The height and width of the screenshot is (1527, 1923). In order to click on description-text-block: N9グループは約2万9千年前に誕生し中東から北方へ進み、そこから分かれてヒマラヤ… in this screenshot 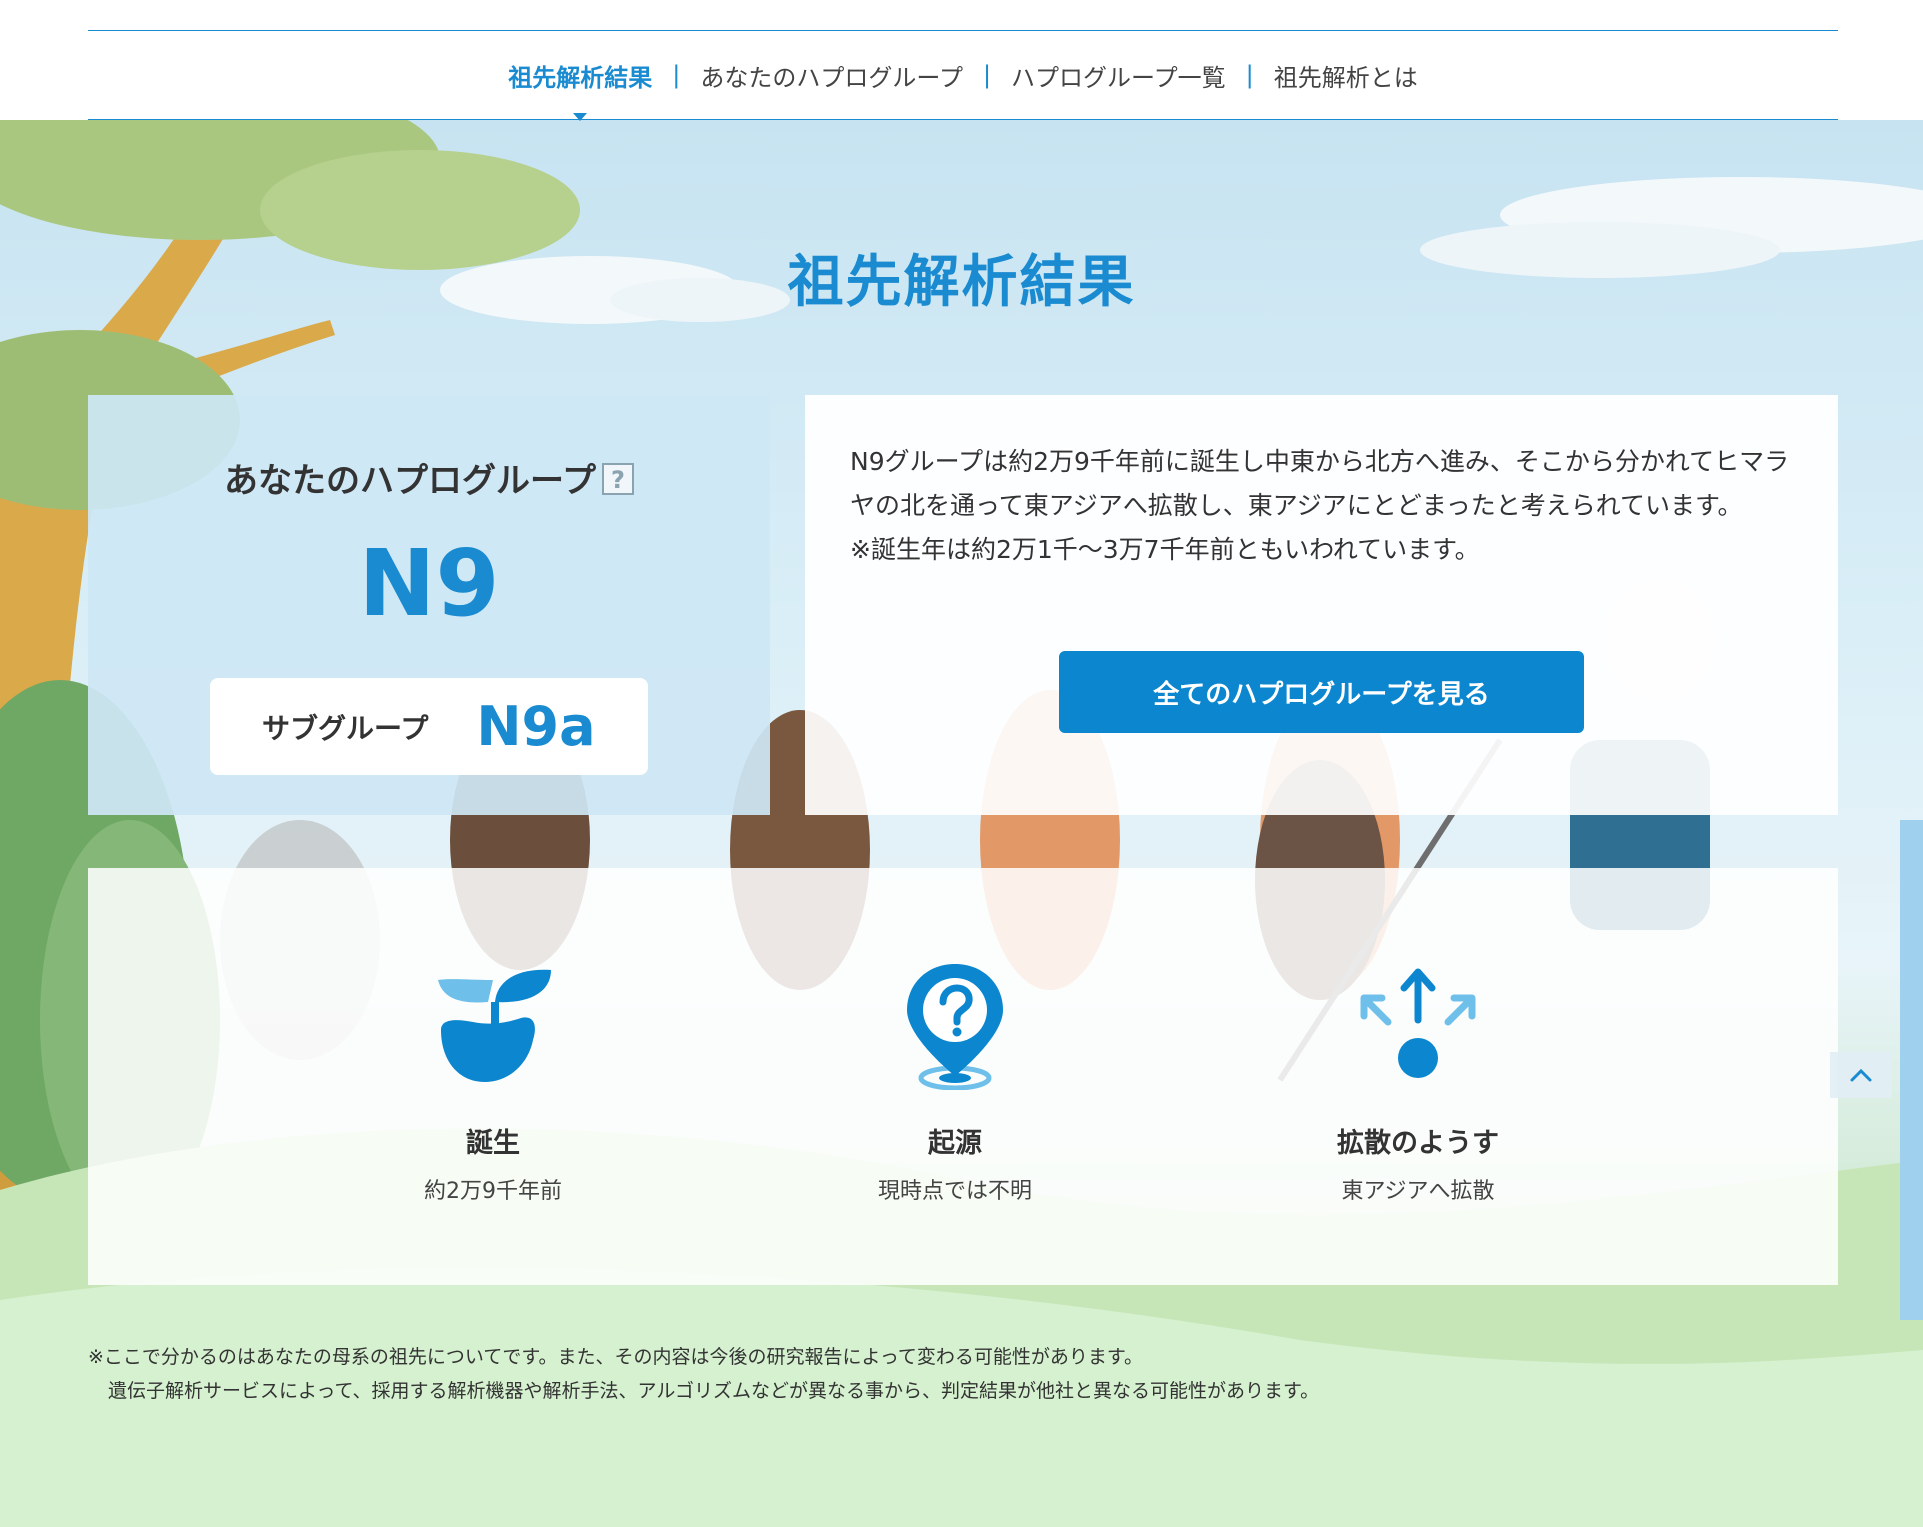, I will do `click(1325, 506)`.